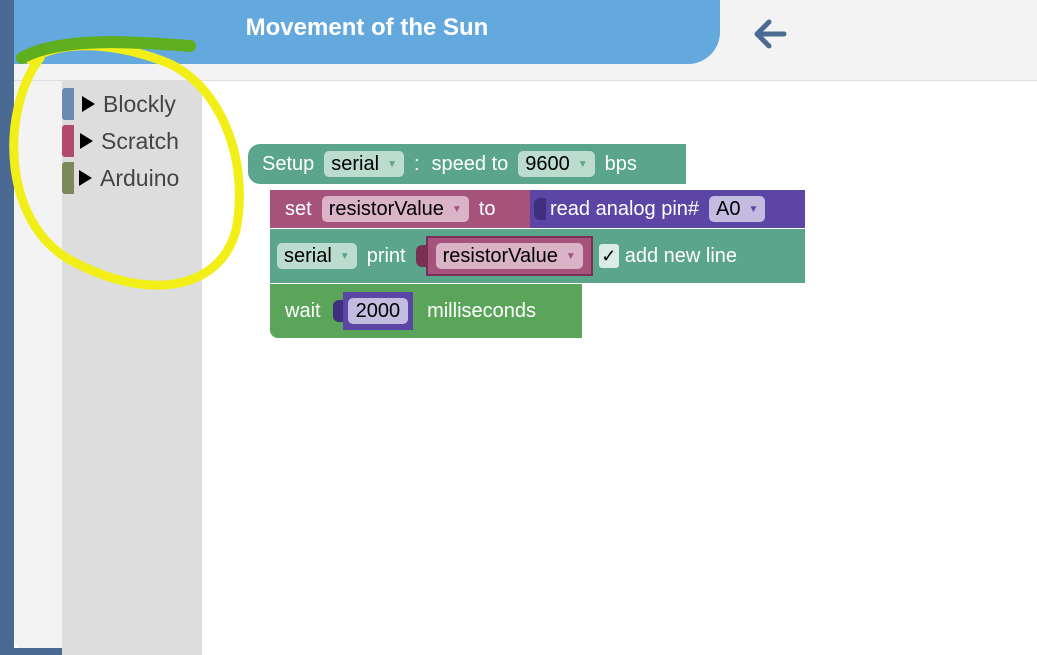  Describe the element at coordinates (298, 208) in the screenshot. I see `set-label: set` at that location.